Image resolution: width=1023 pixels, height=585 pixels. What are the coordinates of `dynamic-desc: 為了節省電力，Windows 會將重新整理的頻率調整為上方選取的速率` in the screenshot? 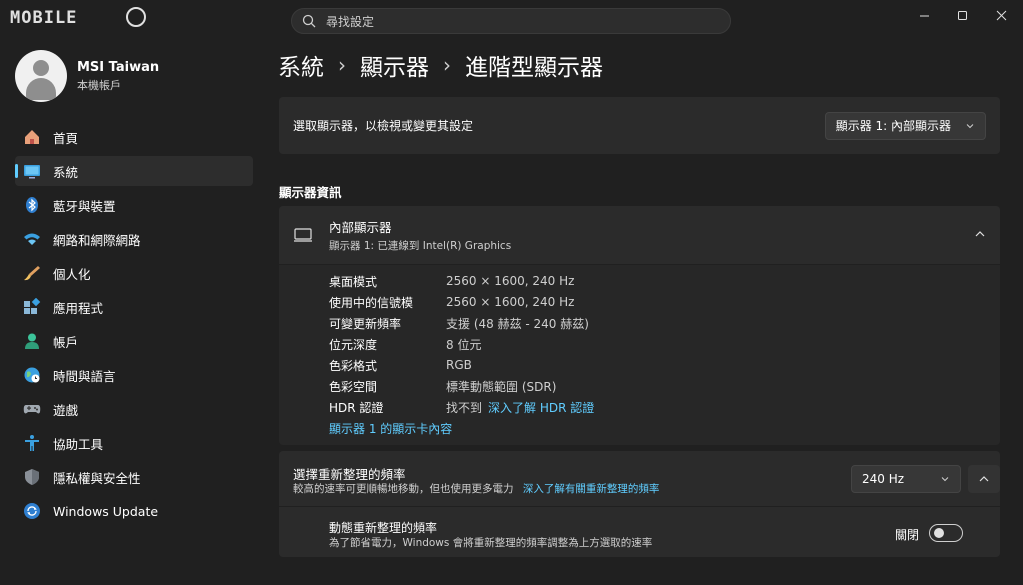 It's located at (491, 543).